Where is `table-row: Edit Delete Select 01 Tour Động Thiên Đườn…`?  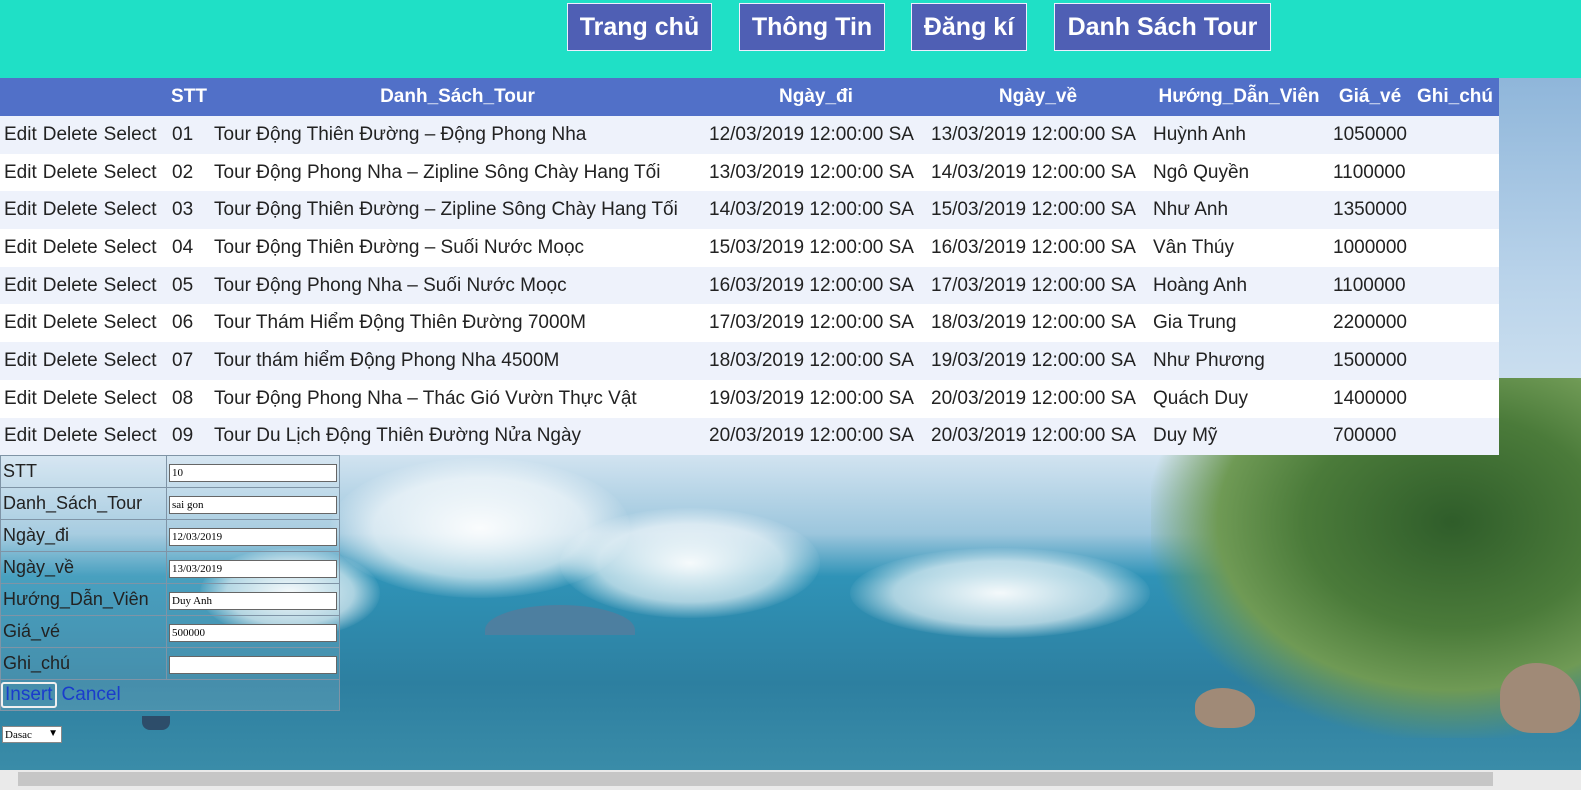
table-row: Edit Delete Select 01 Tour Động Thiên Đườn… is located at coordinates (749, 135).